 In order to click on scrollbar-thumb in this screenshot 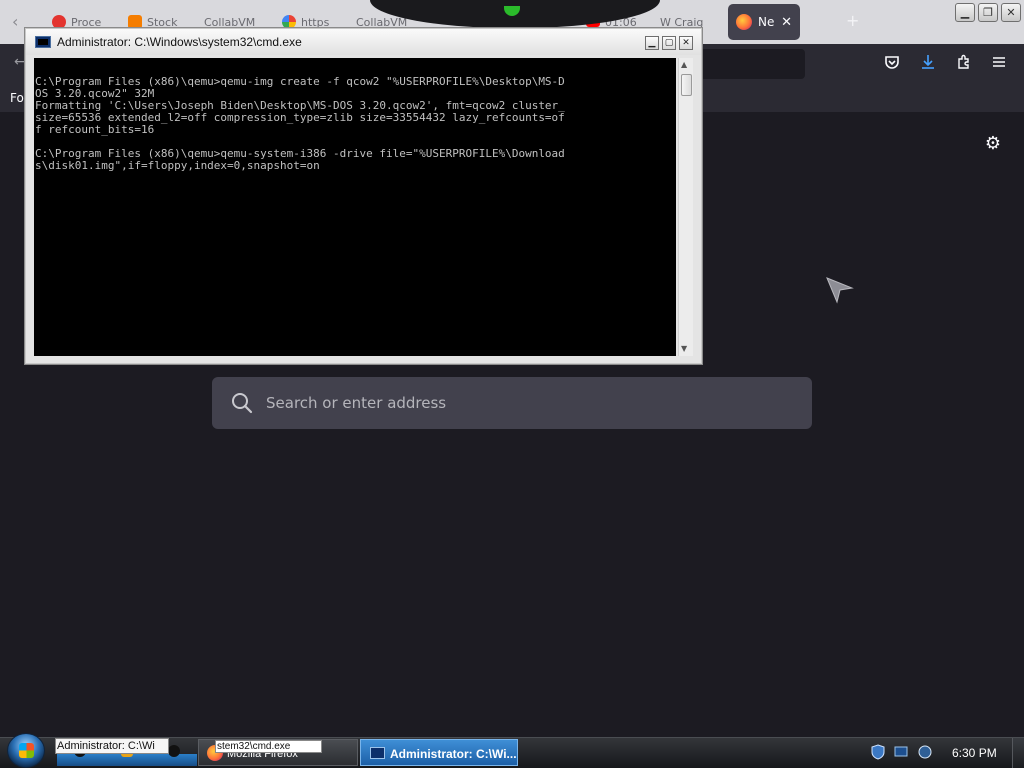, I will do `click(686, 85)`.